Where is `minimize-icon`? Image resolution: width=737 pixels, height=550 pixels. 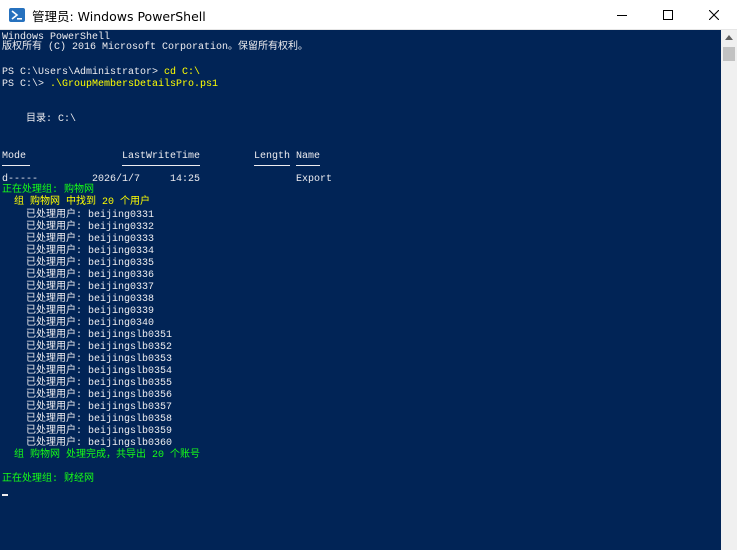
minimize-icon is located at coordinates (622, 15).